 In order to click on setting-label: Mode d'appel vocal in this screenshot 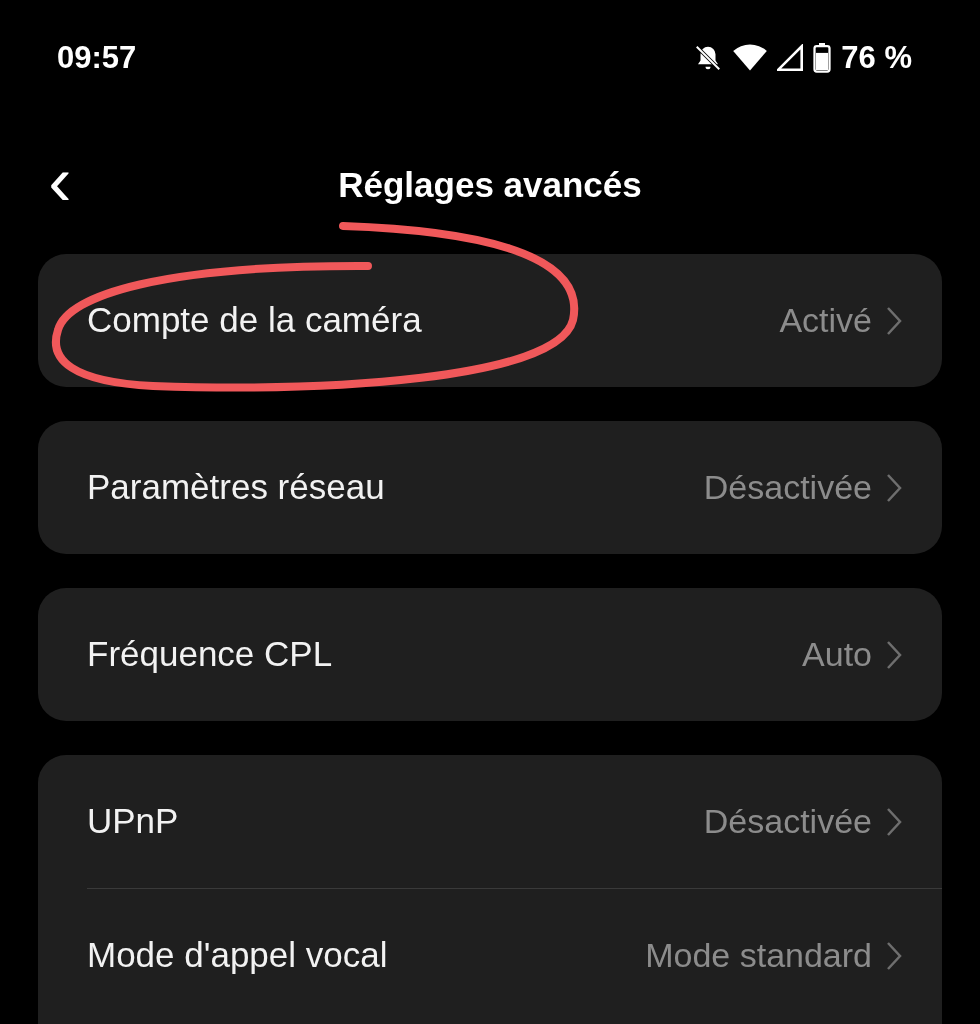, I will do `click(237, 955)`.